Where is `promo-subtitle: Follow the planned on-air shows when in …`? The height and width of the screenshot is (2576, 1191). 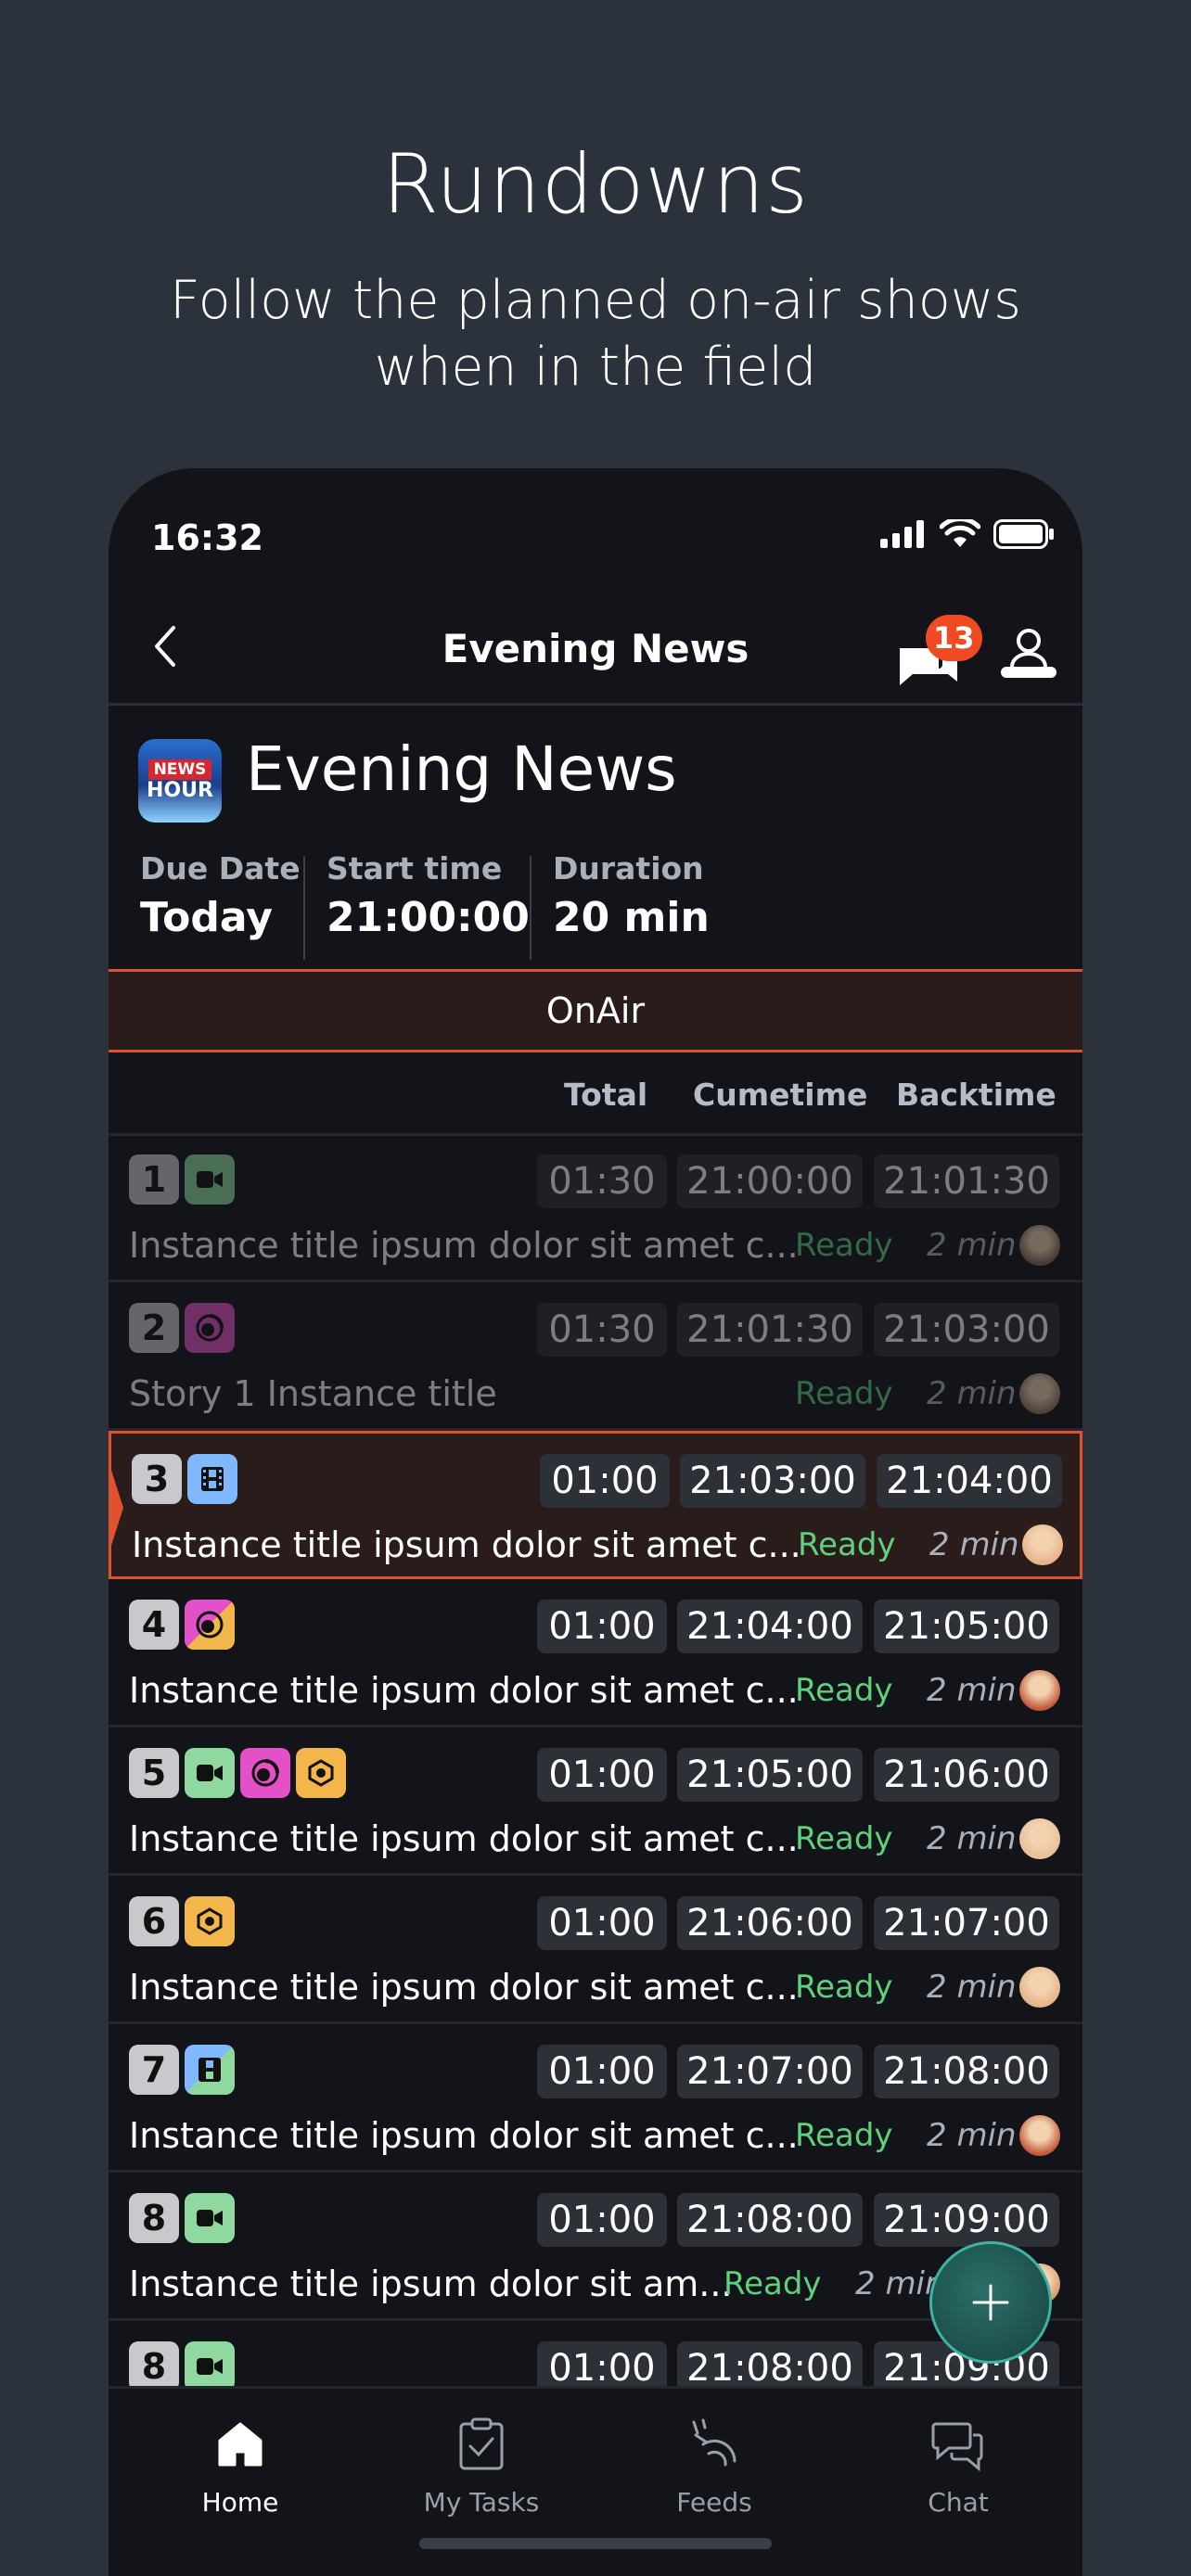
promo-subtitle: Follow the planned on-air shows when in … is located at coordinates (595, 334).